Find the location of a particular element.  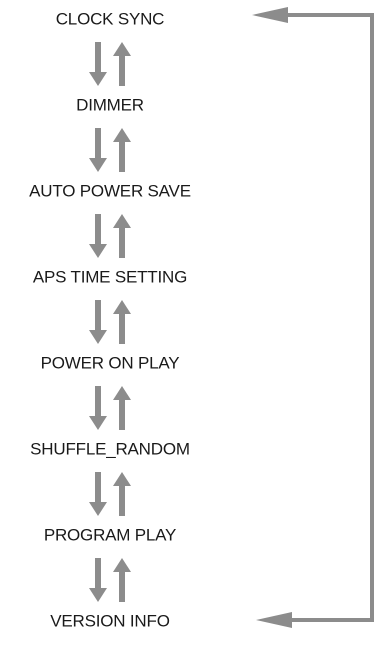

menu-item-label: VERSION INFO is located at coordinates (109, 620).